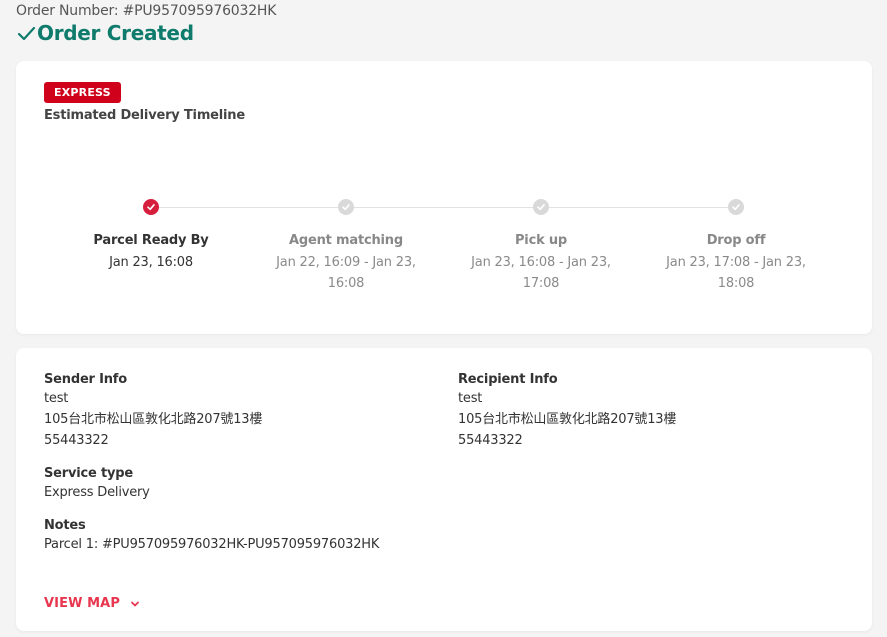  I want to click on view-map-button: VIEW MAP, so click(92, 603).